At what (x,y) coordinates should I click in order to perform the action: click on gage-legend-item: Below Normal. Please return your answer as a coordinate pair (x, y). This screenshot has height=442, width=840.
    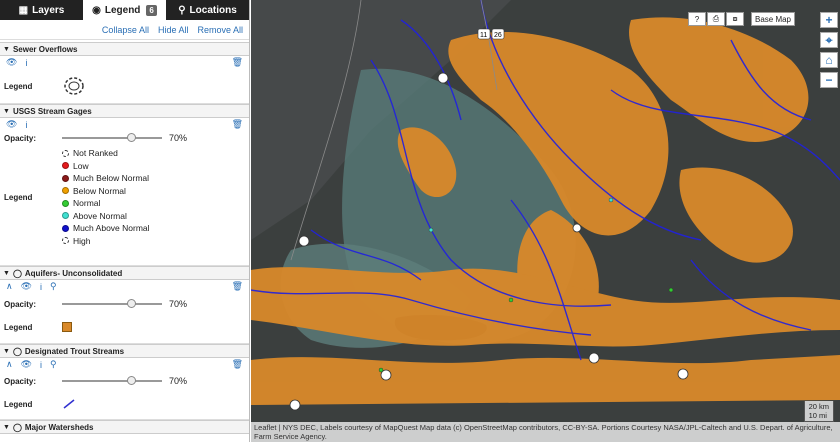
    Looking at the image, I should click on (106, 191).